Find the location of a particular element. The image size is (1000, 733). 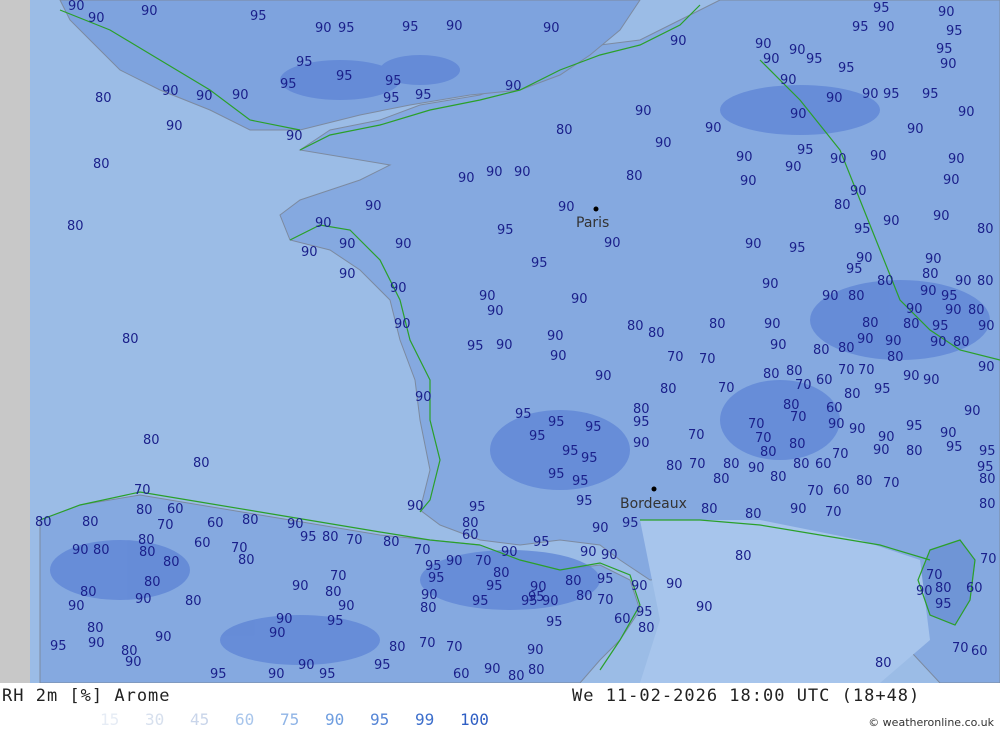

legend-item: 95 is located at coordinates (380, 719).